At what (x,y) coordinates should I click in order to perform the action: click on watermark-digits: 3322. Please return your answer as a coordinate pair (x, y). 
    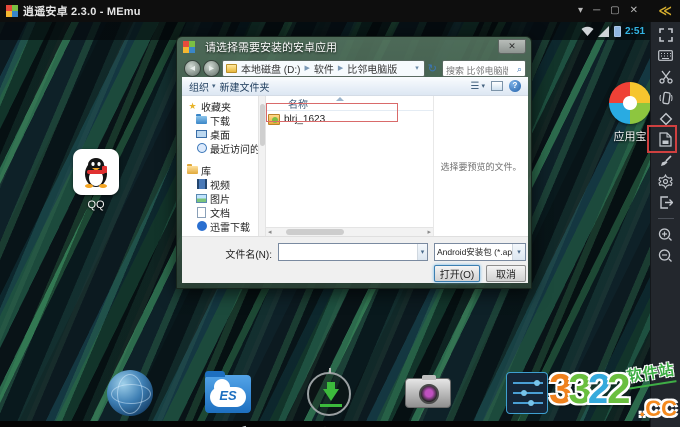
    Looking at the image, I should click on (590, 388).